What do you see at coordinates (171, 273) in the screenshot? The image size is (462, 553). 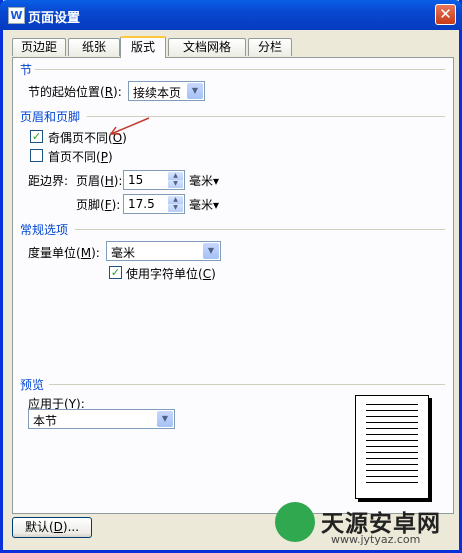 I see `char-unit-label: 使用字符单位(C)` at bounding box center [171, 273].